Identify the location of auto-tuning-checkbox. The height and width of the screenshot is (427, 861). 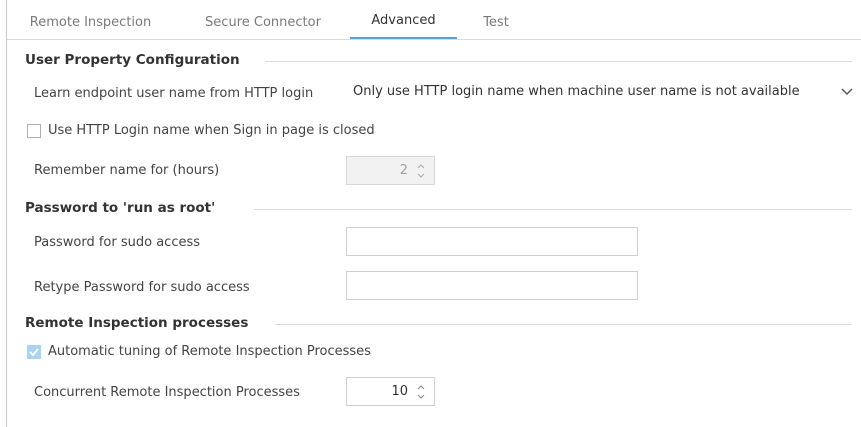
(34, 352).